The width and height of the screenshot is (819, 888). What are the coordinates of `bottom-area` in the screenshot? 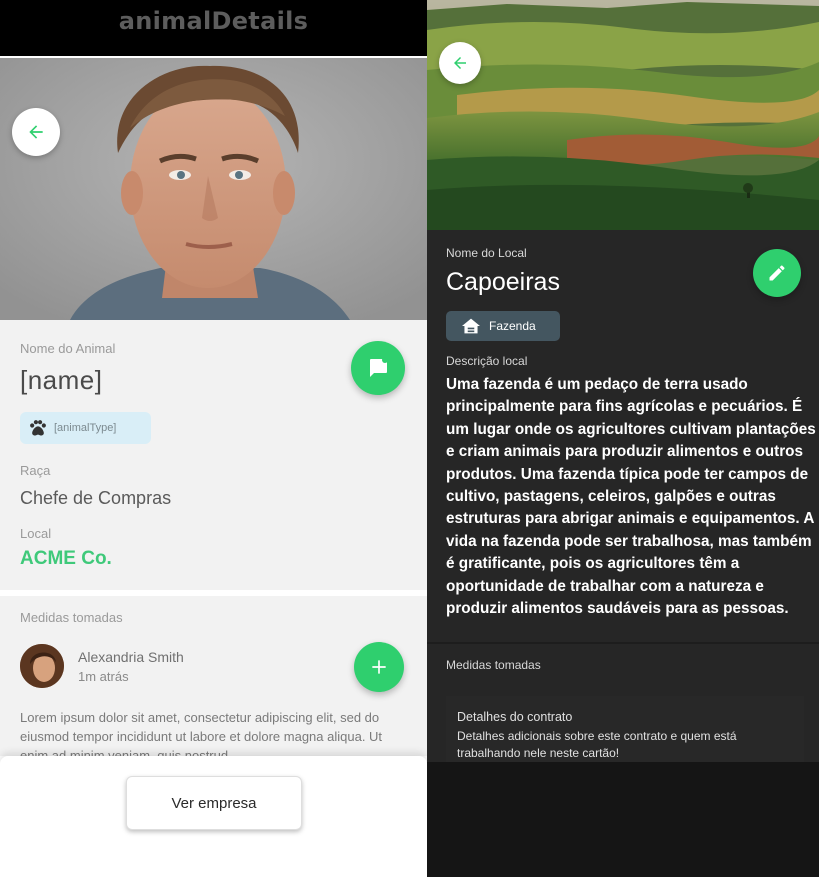 It's located at (623, 819).